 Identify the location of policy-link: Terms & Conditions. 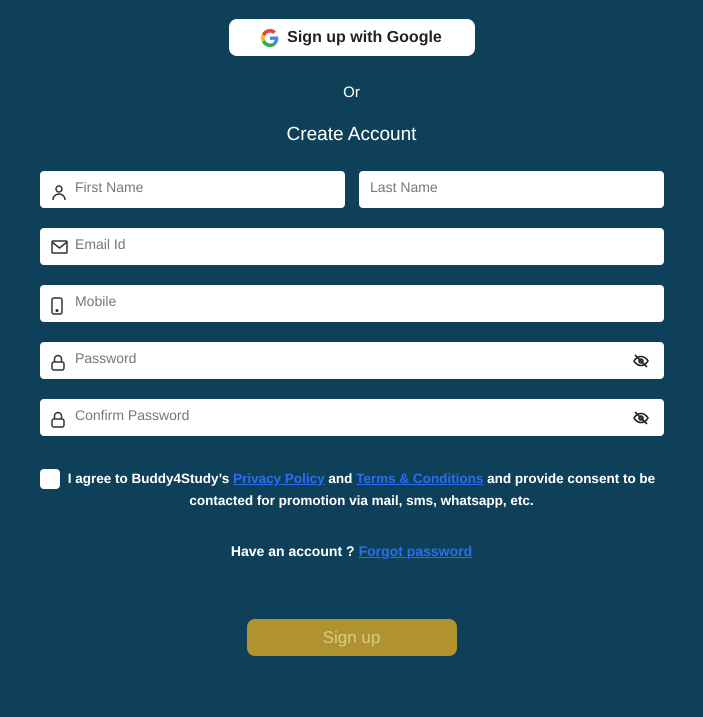
(420, 478).